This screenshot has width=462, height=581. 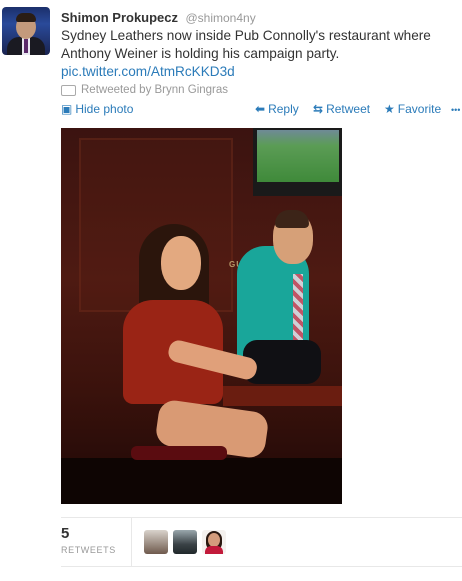 I want to click on tweet-link: pic.twitter.com/AtmRcKKD3d, so click(x=148, y=72).